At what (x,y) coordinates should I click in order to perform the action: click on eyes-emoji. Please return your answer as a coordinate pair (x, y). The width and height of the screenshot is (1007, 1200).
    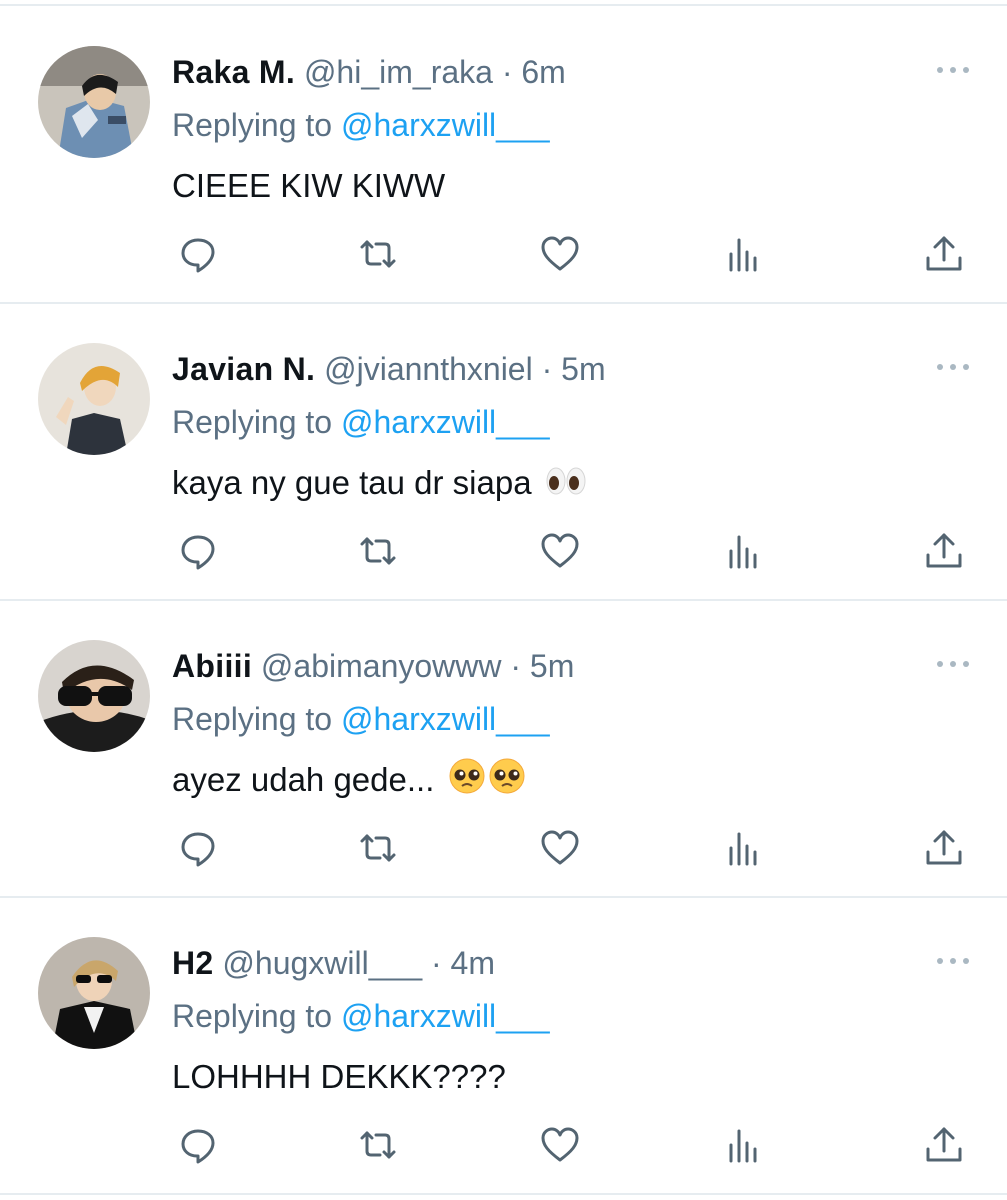
    Looking at the image, I should click on (566, 485).